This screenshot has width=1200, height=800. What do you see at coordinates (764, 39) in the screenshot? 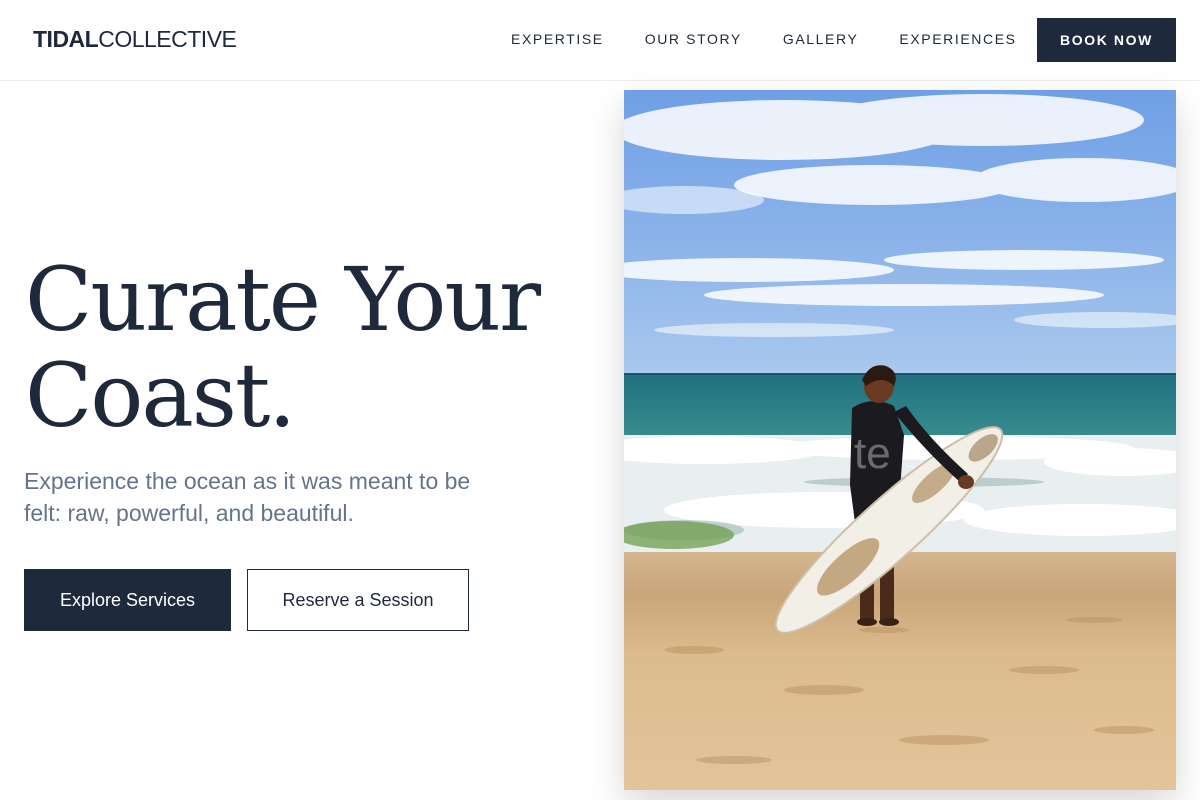
I see `main-nav: EXPERTISE OUR STORY GALLERY EXPERIENCES` at bounding box center [764, 39].